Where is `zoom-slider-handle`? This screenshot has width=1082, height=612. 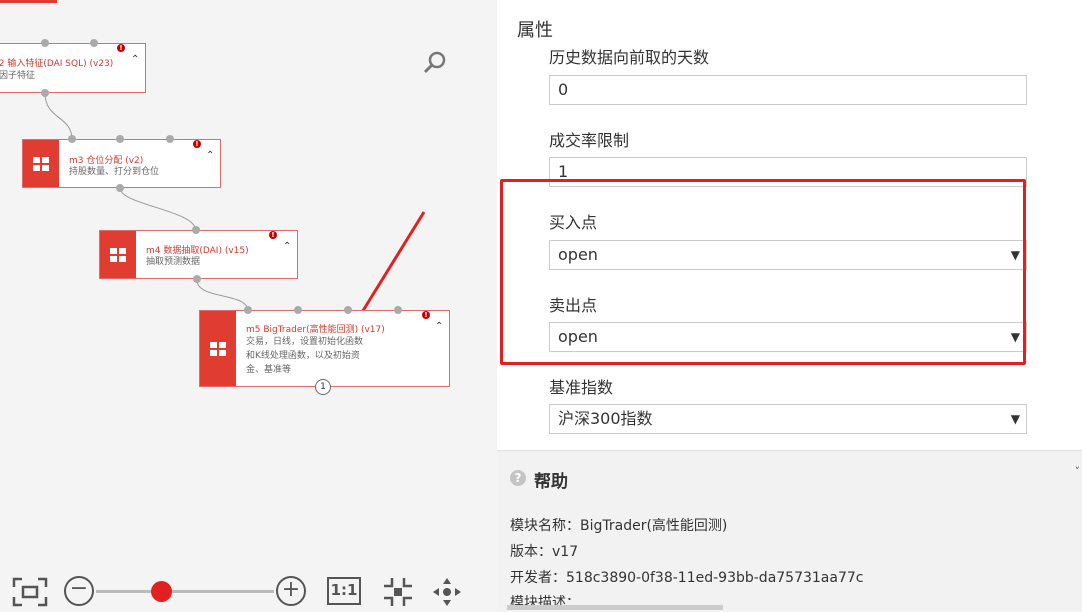 zoom-slider-handle is located at coordinates (161, 591).